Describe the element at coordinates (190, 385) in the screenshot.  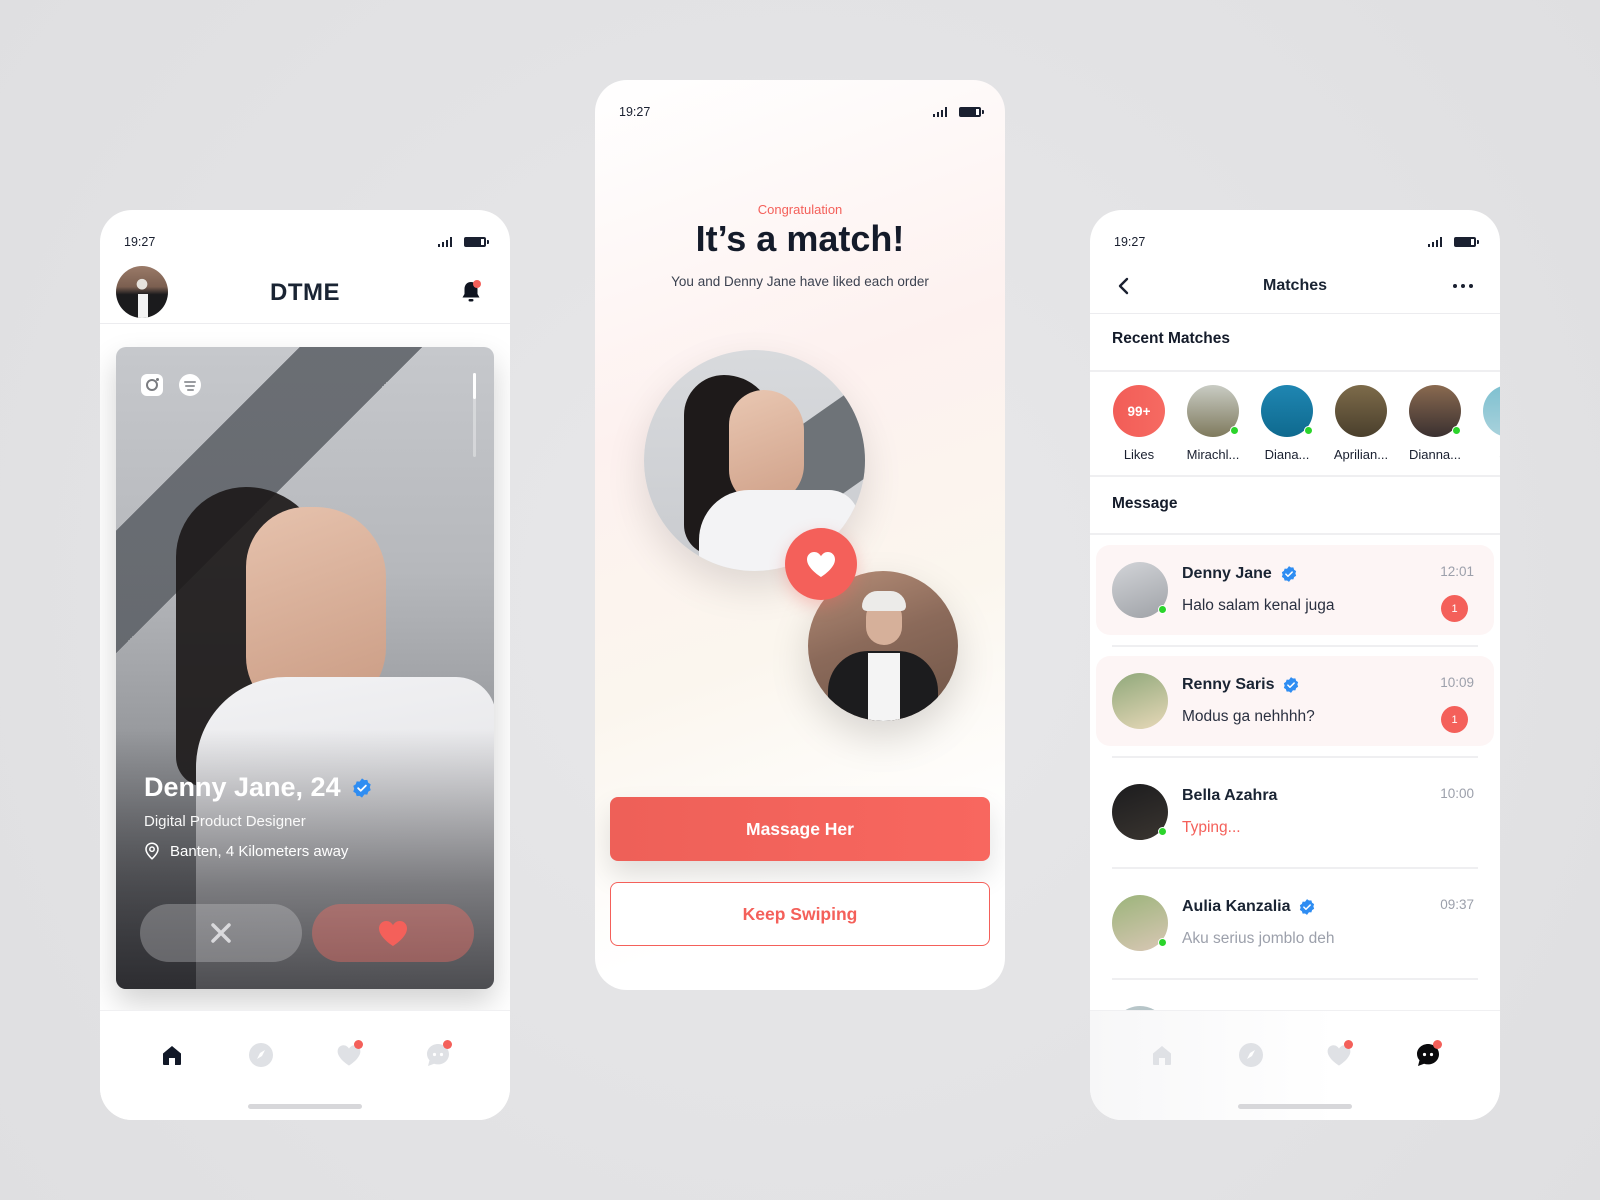
I see `spotify-icon` at that location.